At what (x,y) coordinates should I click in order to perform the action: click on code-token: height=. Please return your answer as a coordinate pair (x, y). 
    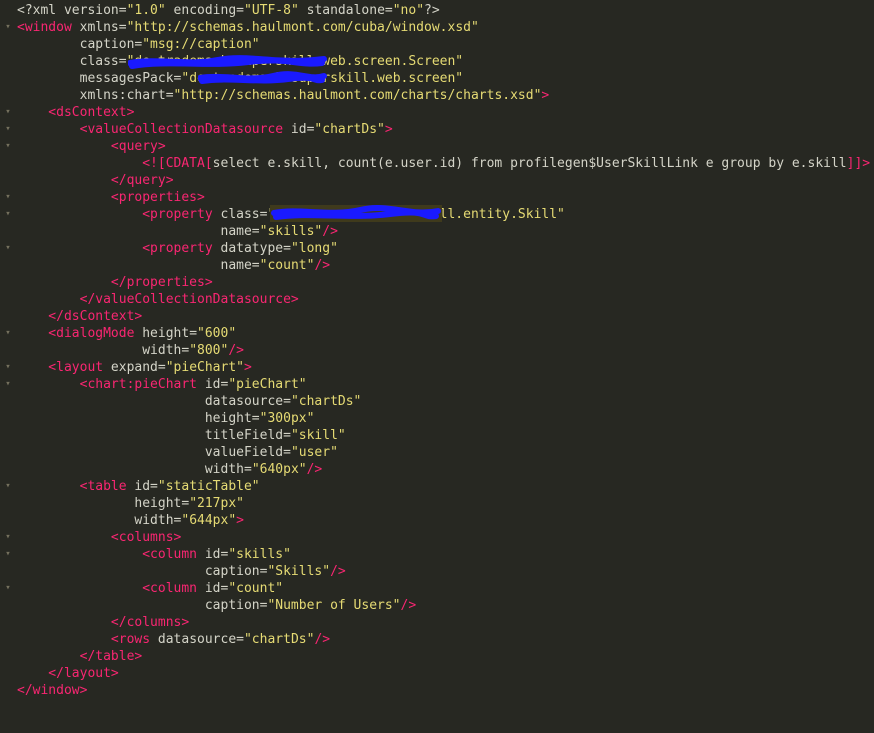
    Looking at the image, I should click on (138, 418).